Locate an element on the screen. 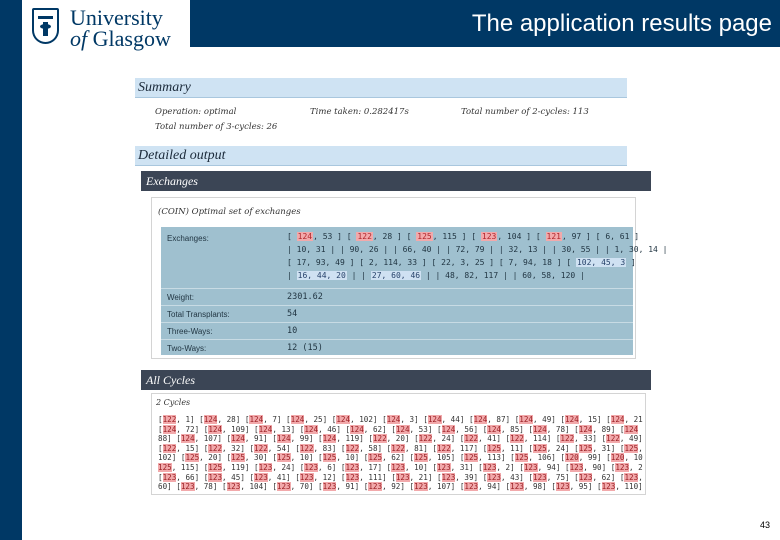  exchange-text: , 53 ] [ is located at coordinates (335, 236).